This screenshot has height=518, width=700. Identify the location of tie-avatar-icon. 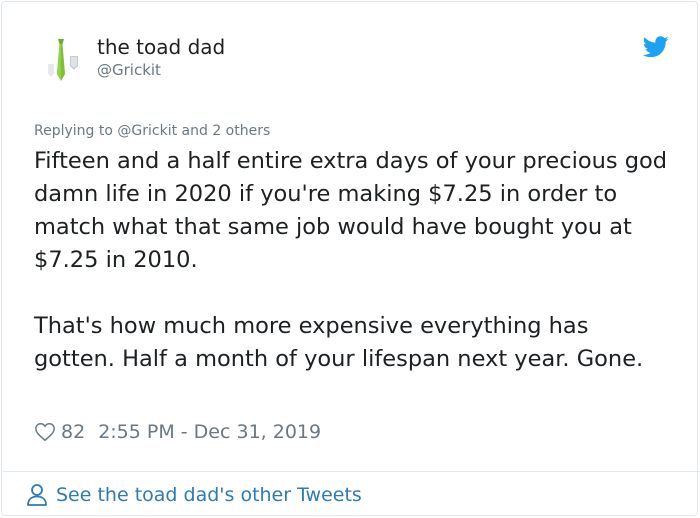
(60, 60).